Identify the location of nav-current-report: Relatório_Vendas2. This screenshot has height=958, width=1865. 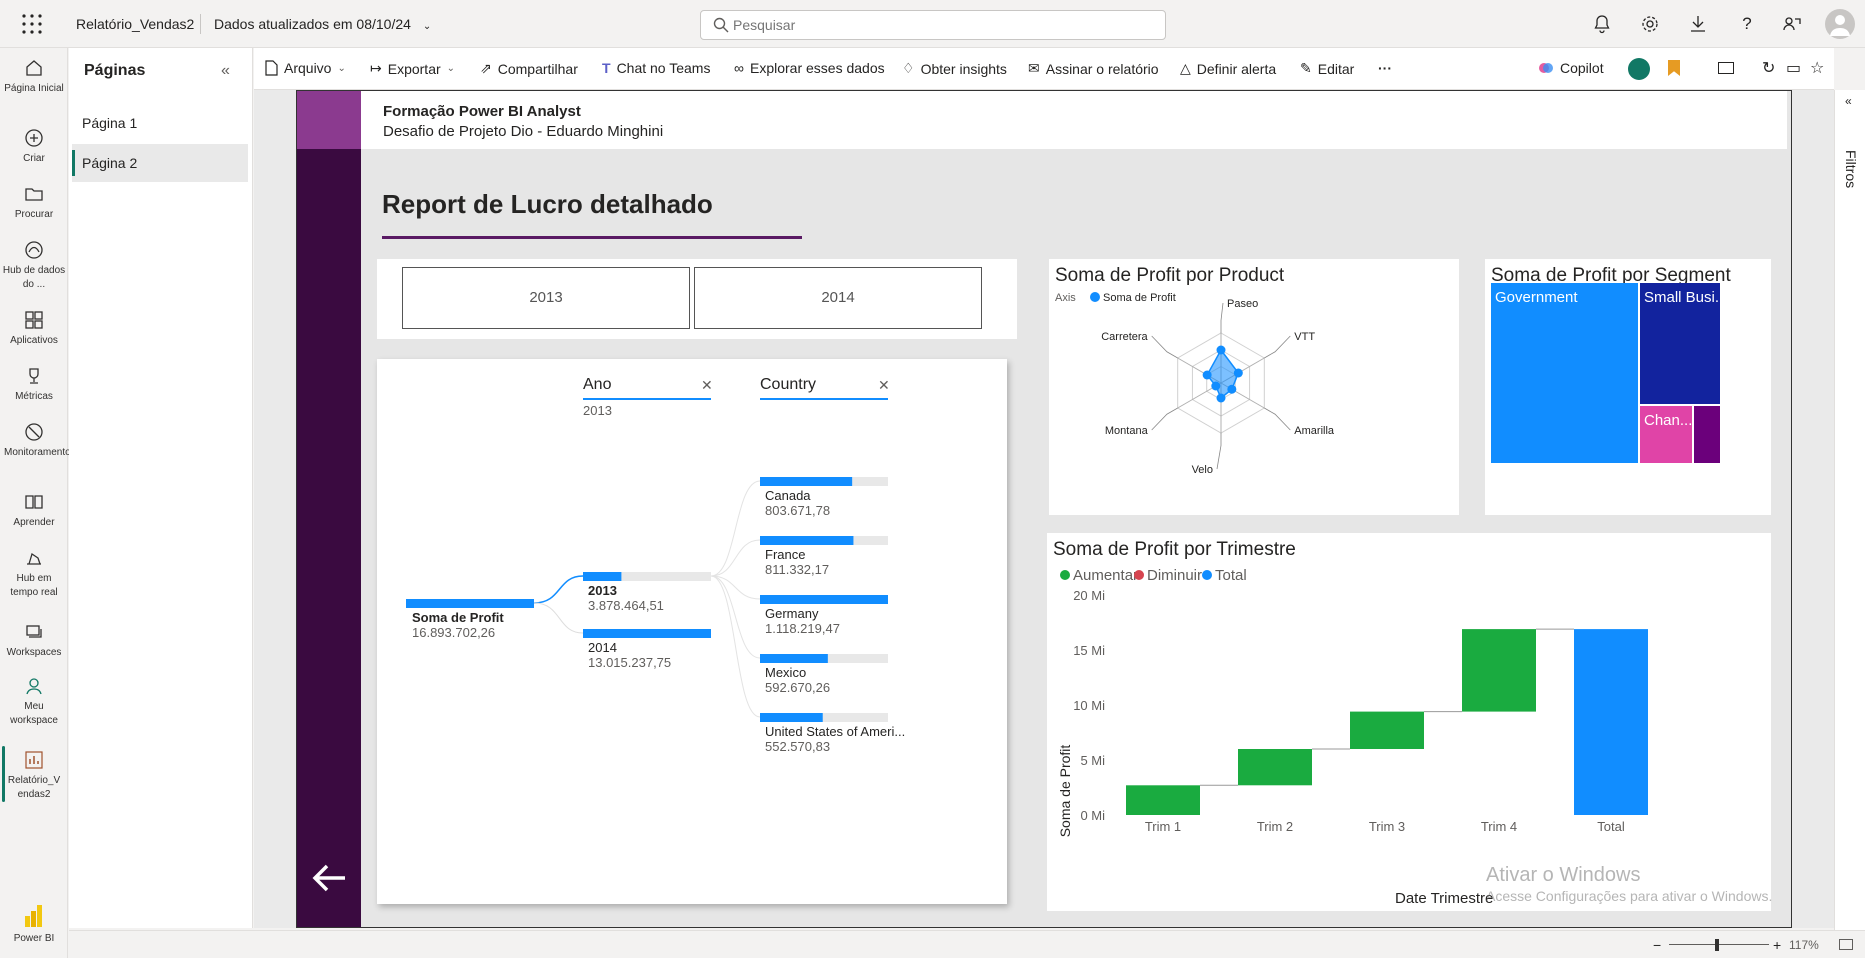
(34, 776).